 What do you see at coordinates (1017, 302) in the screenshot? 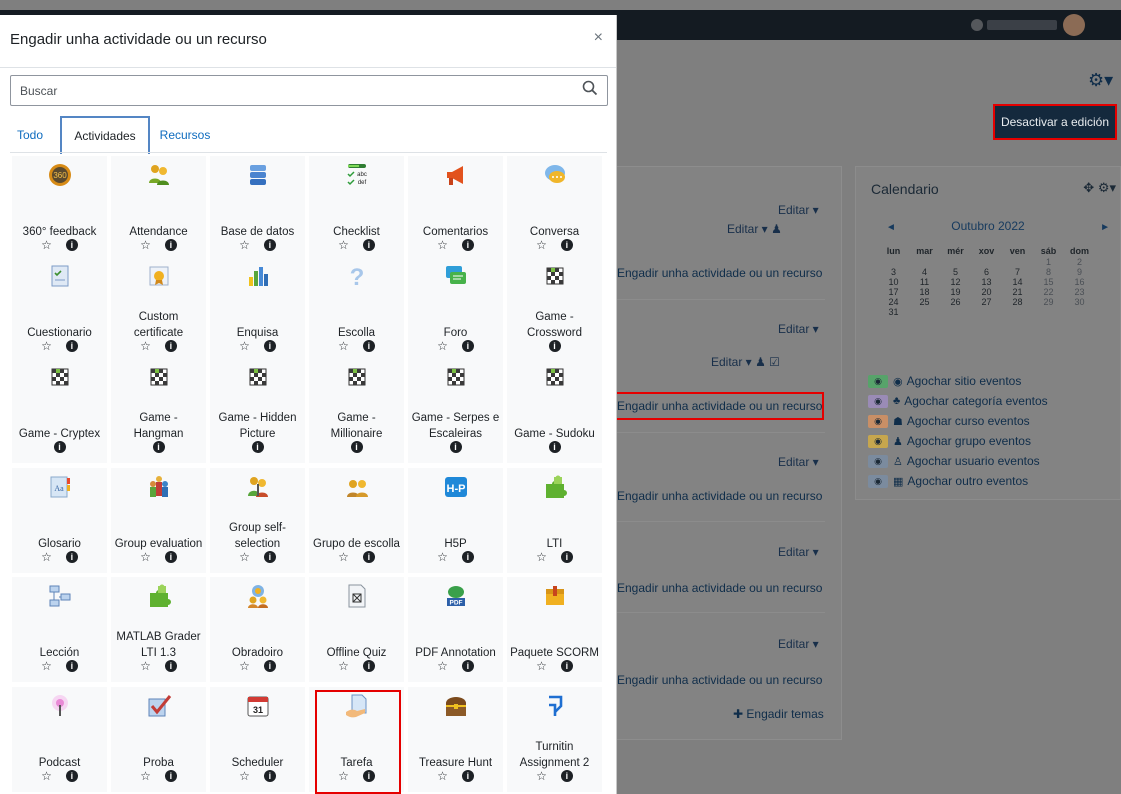
I see `calendar-day: 28` at bounding box center [1017, 302].